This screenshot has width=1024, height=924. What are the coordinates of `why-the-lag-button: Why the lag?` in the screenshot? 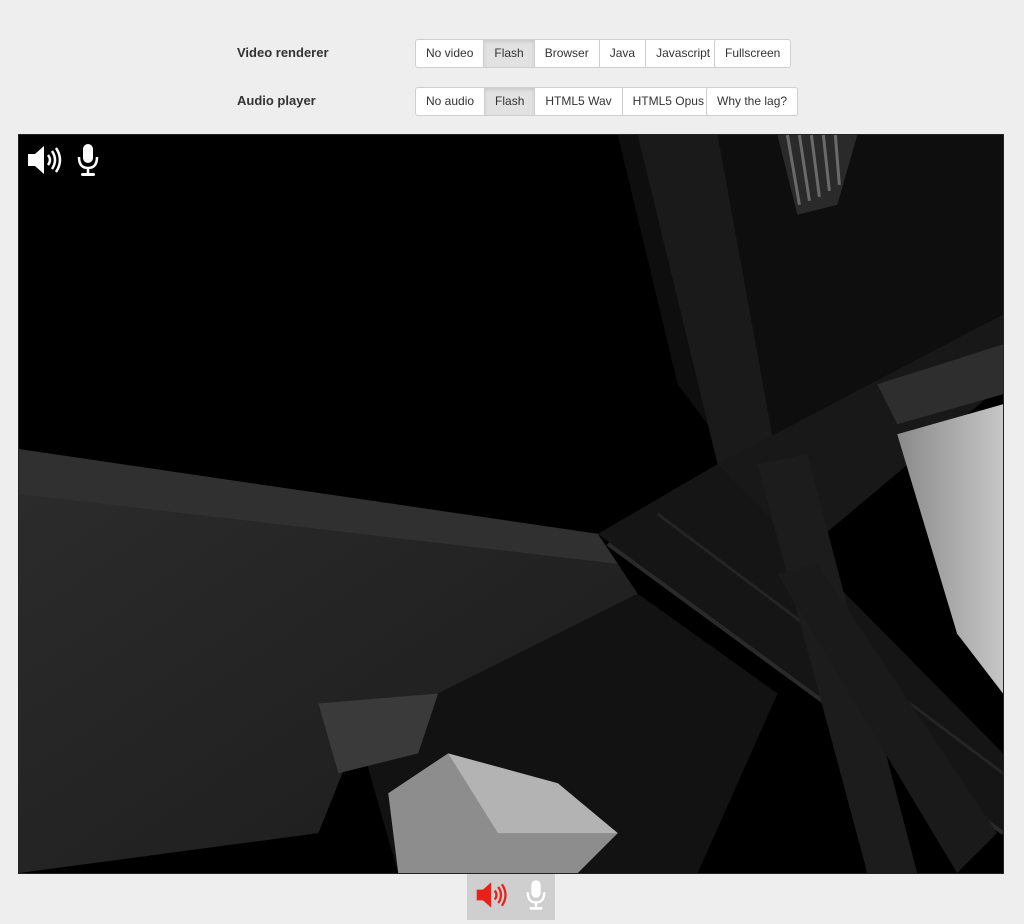 It's located at (752, 101).